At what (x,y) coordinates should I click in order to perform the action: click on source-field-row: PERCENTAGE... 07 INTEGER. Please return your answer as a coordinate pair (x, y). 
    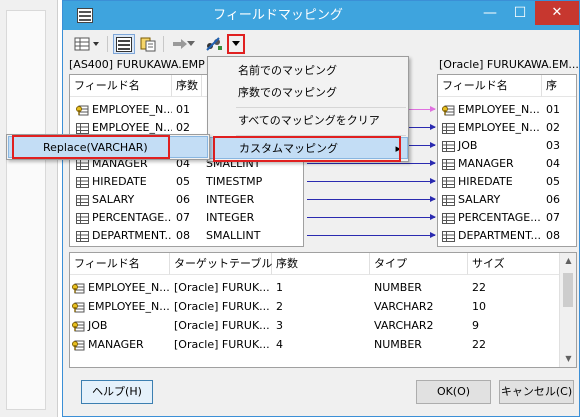
    Looking at the image, I should click on (186, 218).